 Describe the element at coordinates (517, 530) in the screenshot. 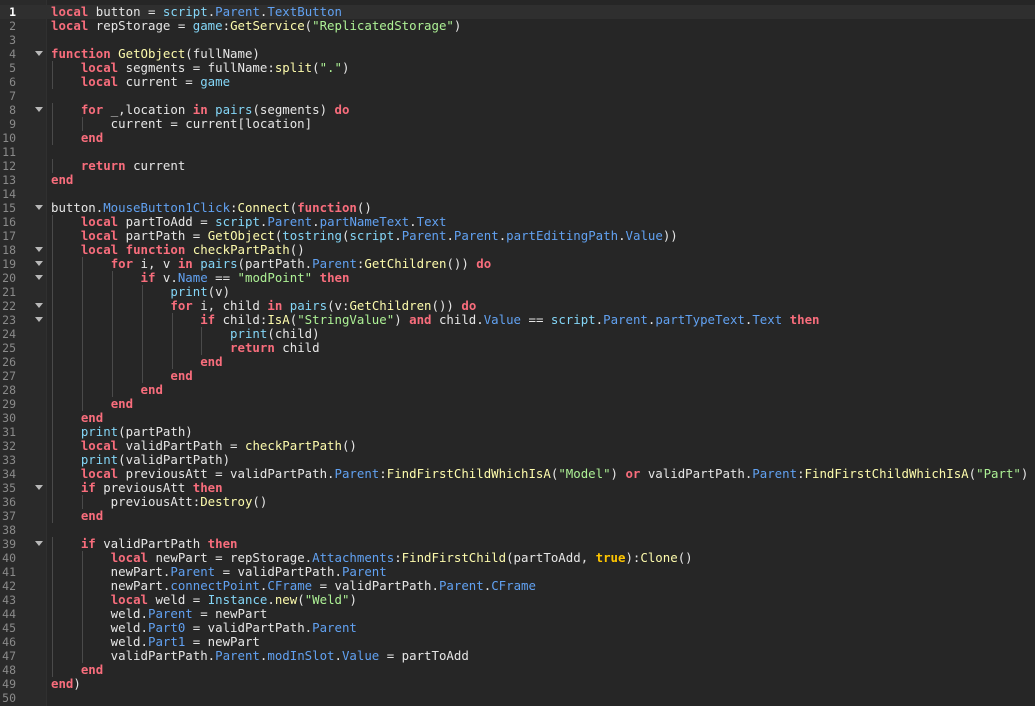

I see `code-line: 38` at that location.